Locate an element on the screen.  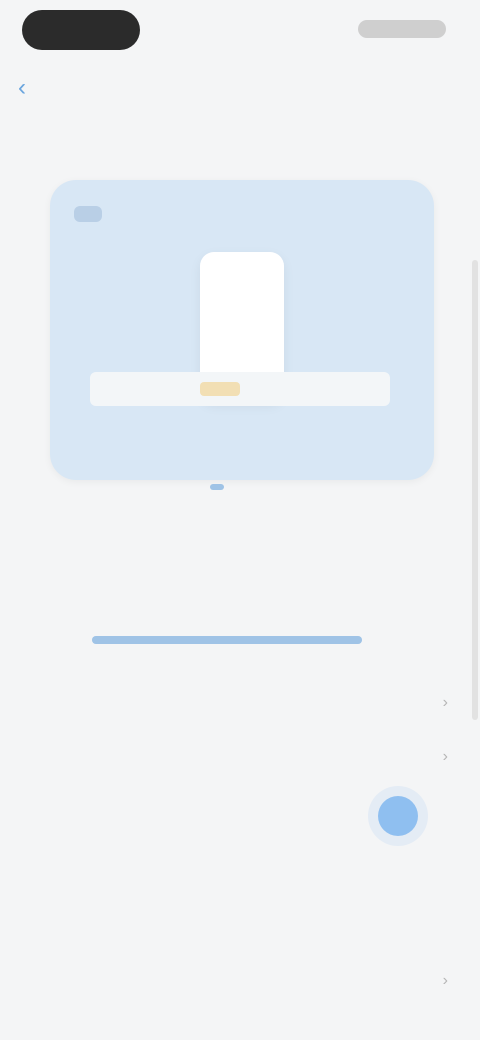
slider-fill is located at coordinates (227, 640).